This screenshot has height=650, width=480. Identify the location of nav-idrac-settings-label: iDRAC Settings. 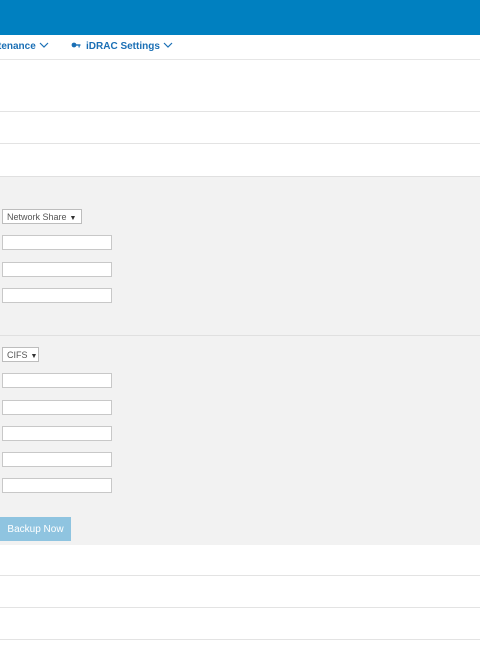
(123, 46).